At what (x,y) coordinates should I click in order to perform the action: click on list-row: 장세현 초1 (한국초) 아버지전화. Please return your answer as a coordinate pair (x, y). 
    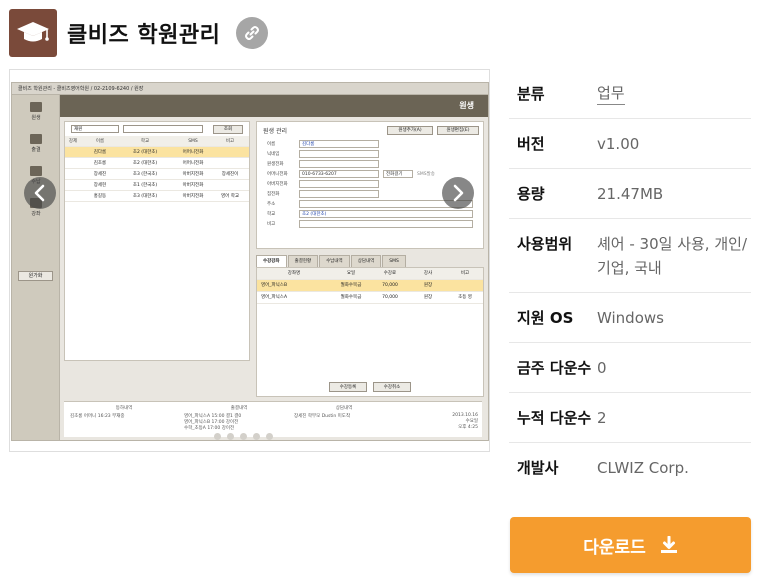
    Looking at the image, I should click on (157, 185).